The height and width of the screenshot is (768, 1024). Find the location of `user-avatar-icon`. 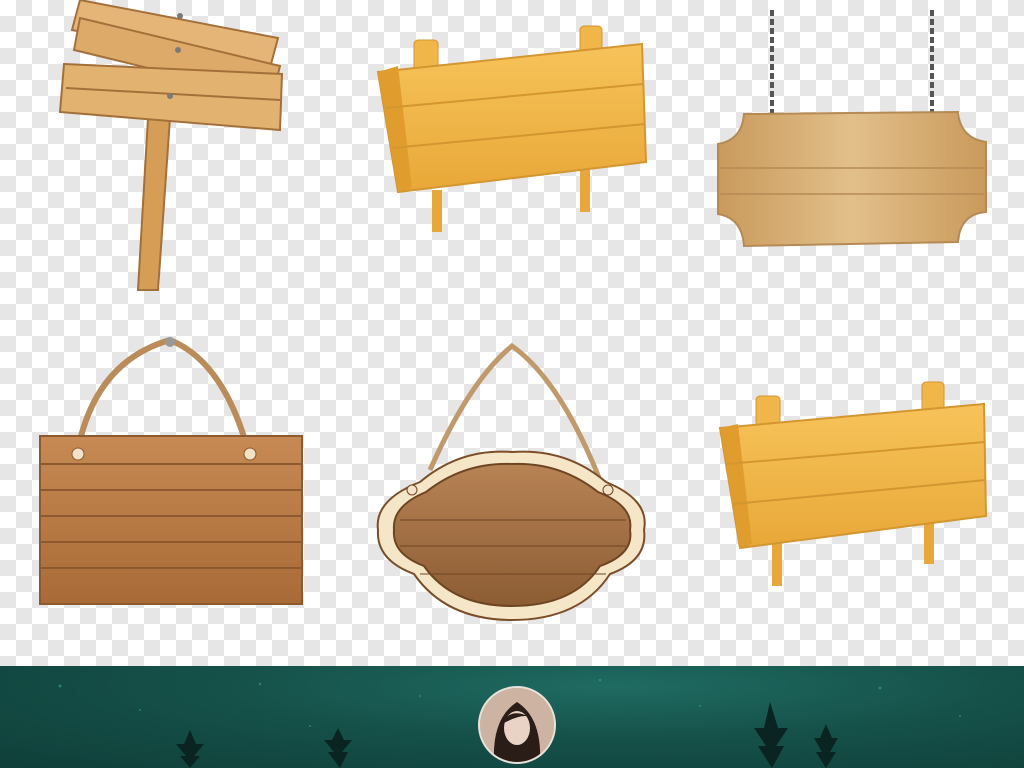

user-avatar-icon is located at coordinates (517, 725).